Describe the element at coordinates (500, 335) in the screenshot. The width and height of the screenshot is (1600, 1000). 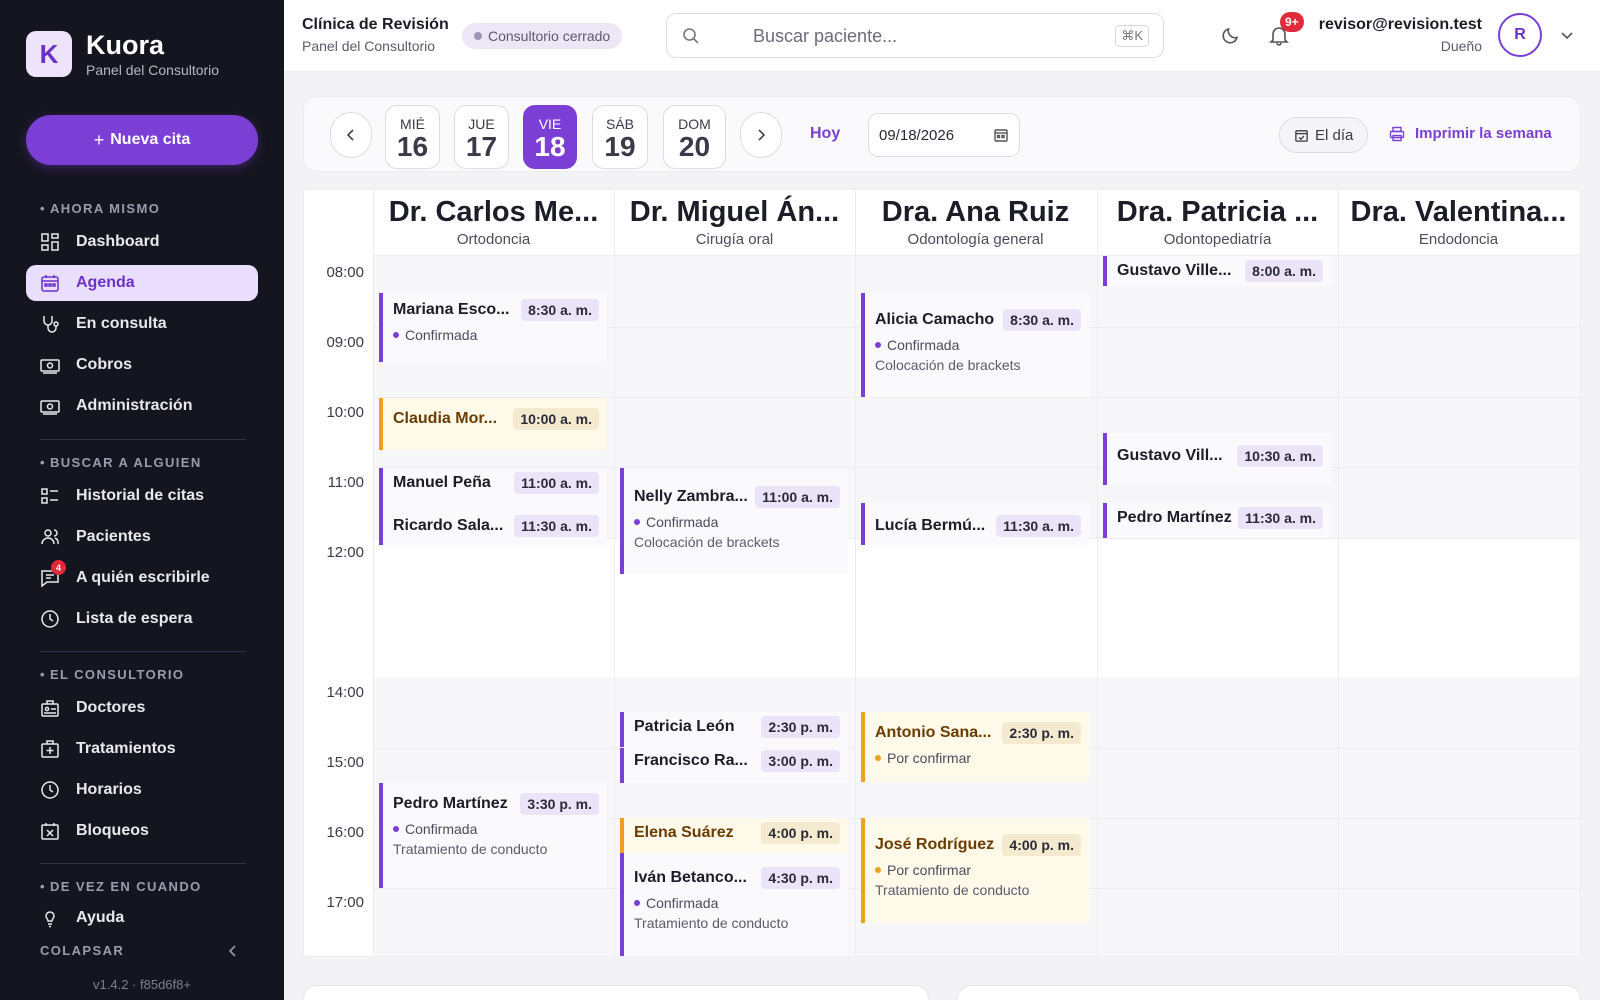
I see `appointment-status: Confirmada` at that location.